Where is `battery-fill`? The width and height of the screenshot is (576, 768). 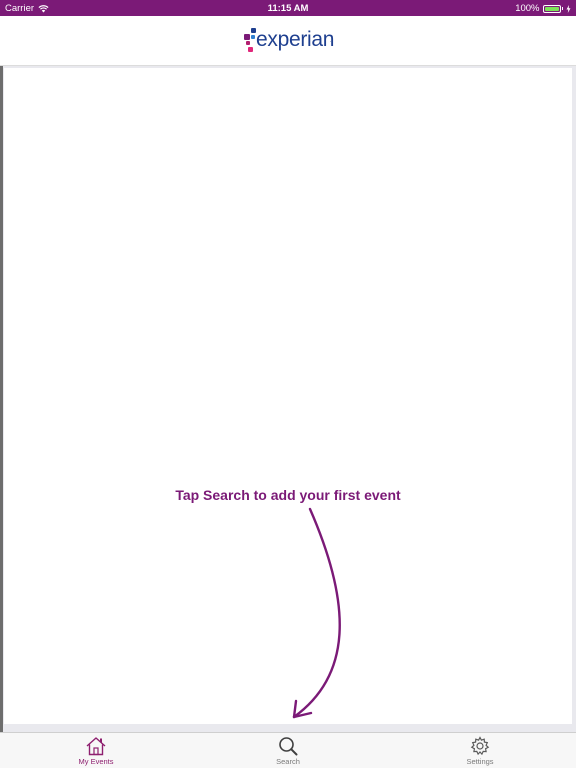 battery-fill is located at coordinates (551, 8).